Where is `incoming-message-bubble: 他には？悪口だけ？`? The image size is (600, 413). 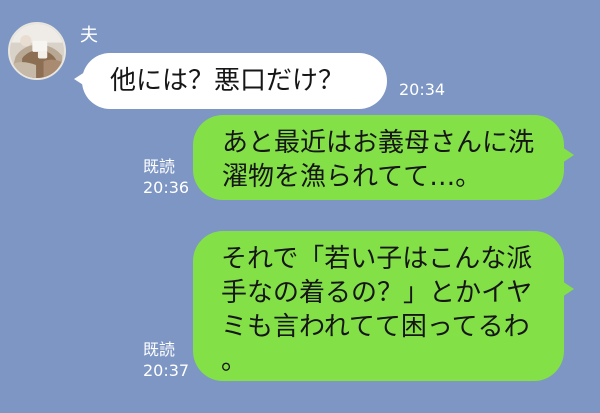 incoming-message-bubble: 他には？悪口だけ？ is located at coordinates (230, 81).